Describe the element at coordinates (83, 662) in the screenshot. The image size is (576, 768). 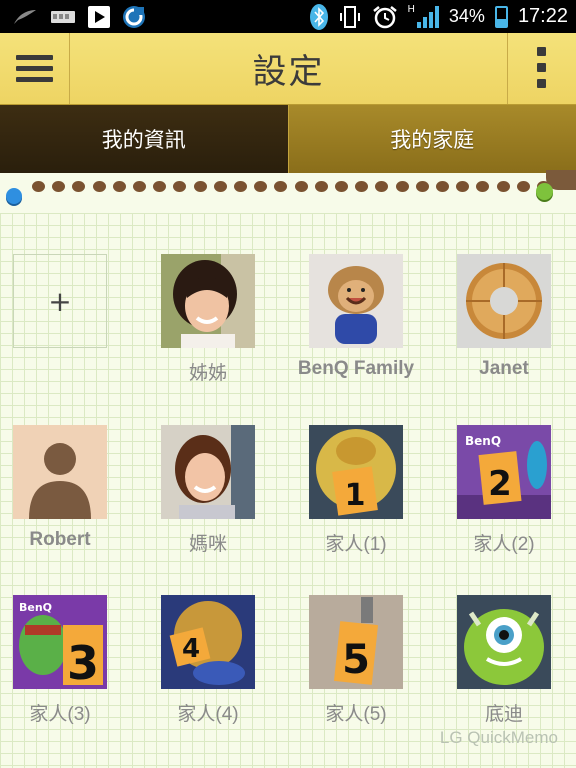
I see `card-digit: 3` at that location.